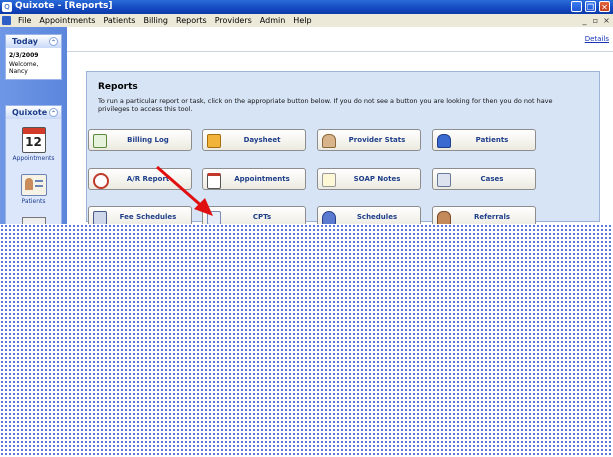 Image resolution: width=613 pixels, height=457 pixels. What do you see at coordinates (444, 218) in the screenshot?
I see `referral-icon` at bounding box center [444, 218].